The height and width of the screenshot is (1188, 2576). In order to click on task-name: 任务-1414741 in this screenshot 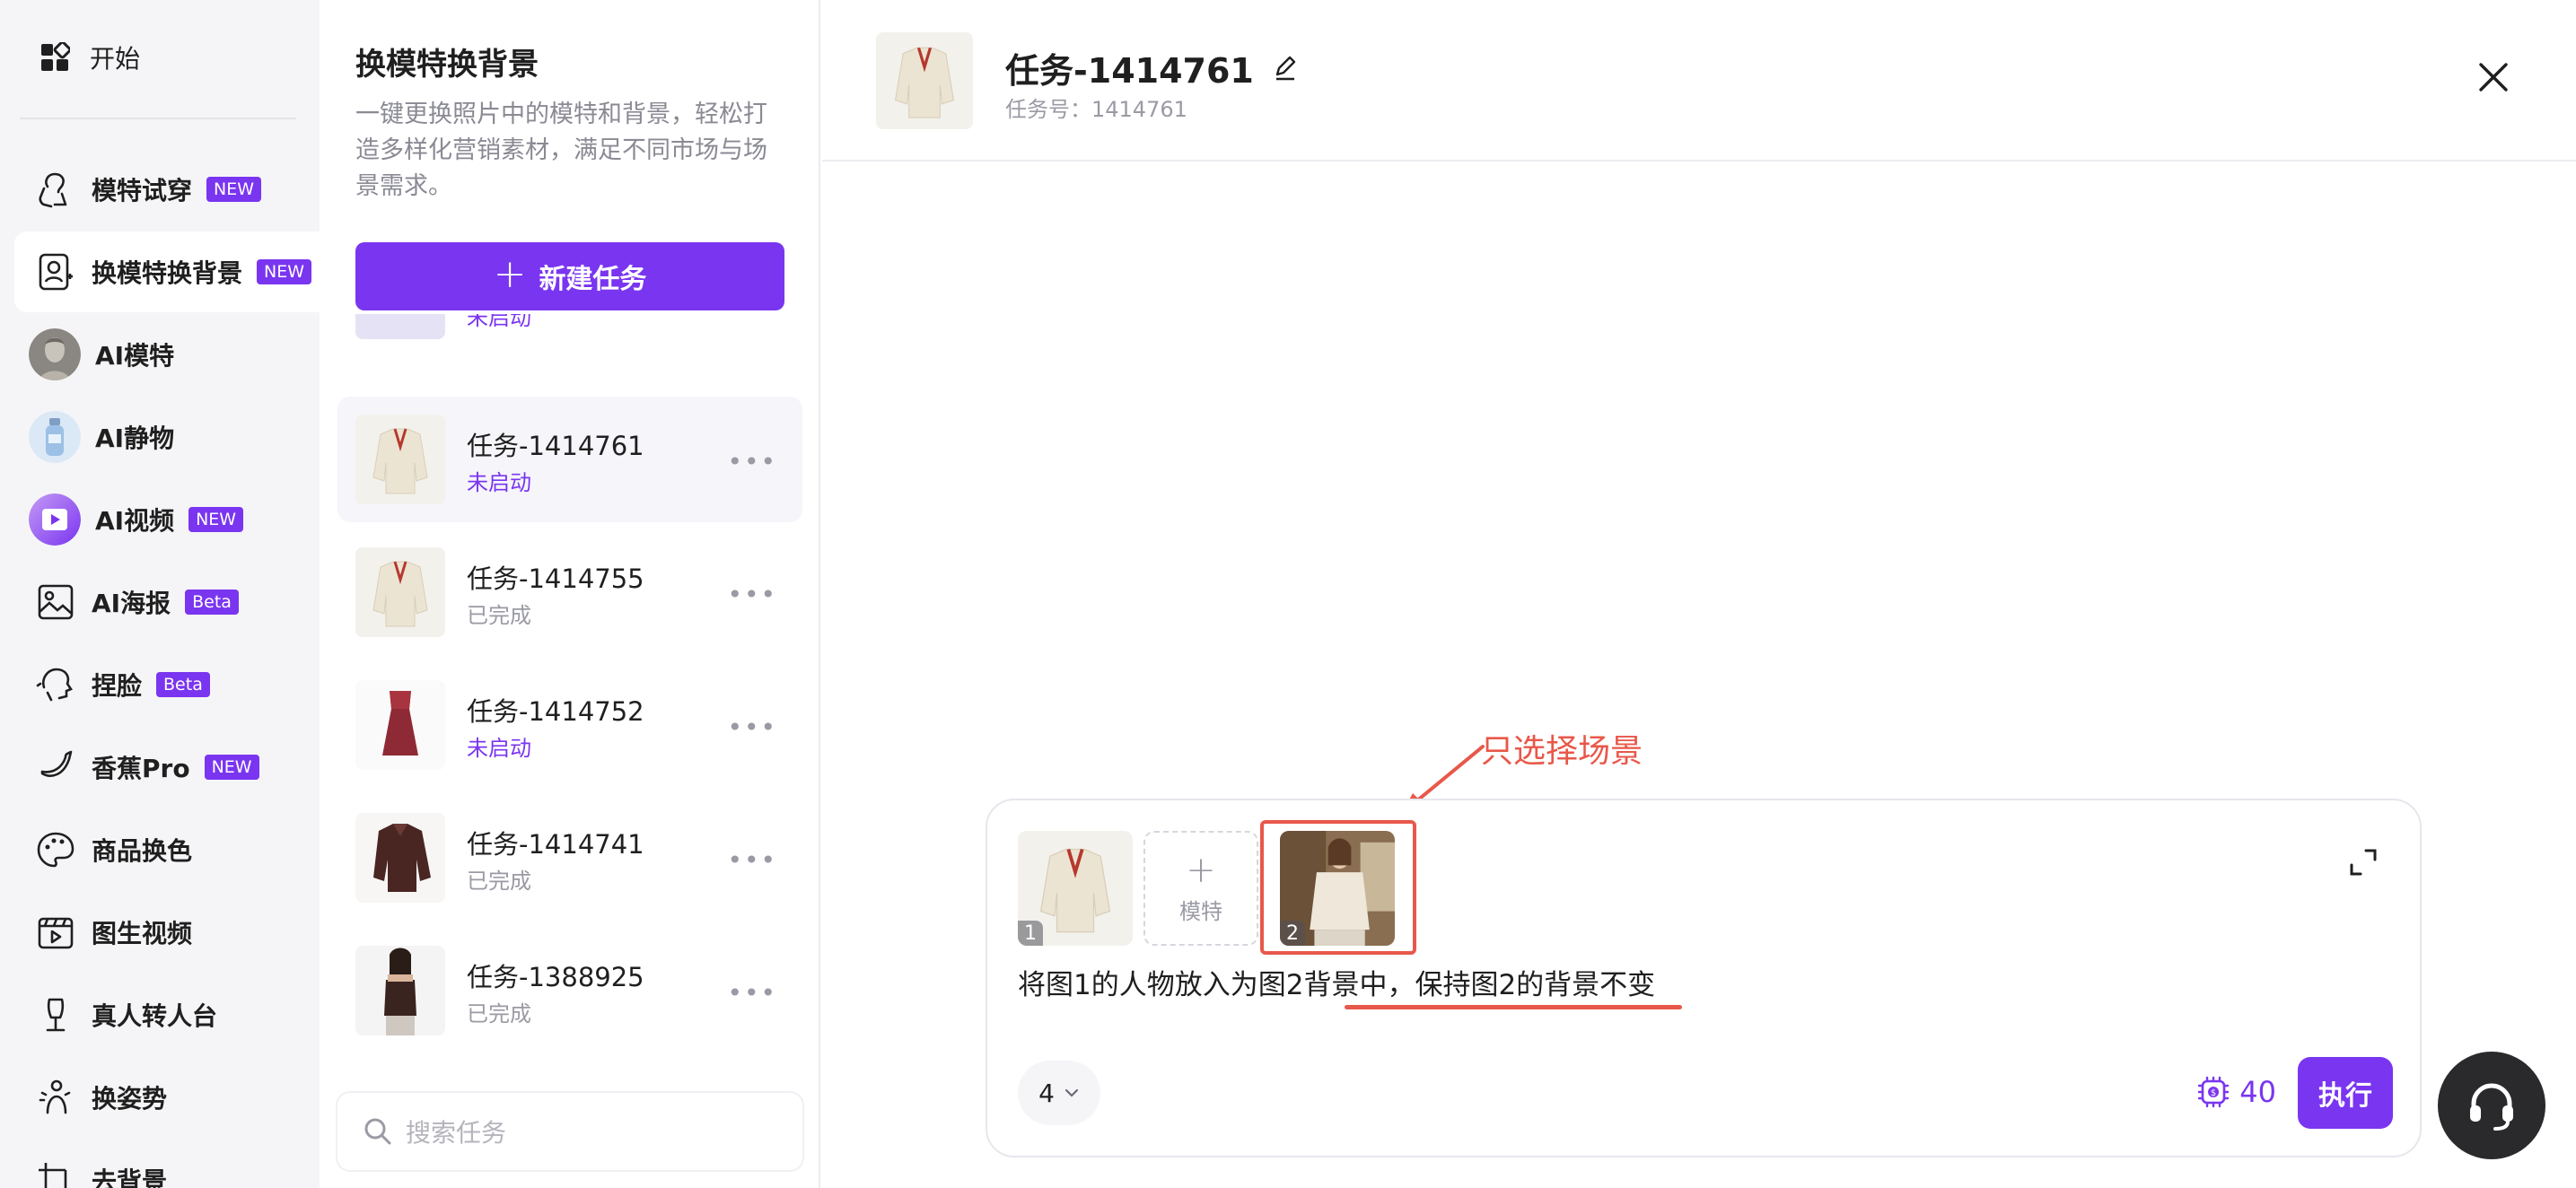, I will do `click(555, 844)`.